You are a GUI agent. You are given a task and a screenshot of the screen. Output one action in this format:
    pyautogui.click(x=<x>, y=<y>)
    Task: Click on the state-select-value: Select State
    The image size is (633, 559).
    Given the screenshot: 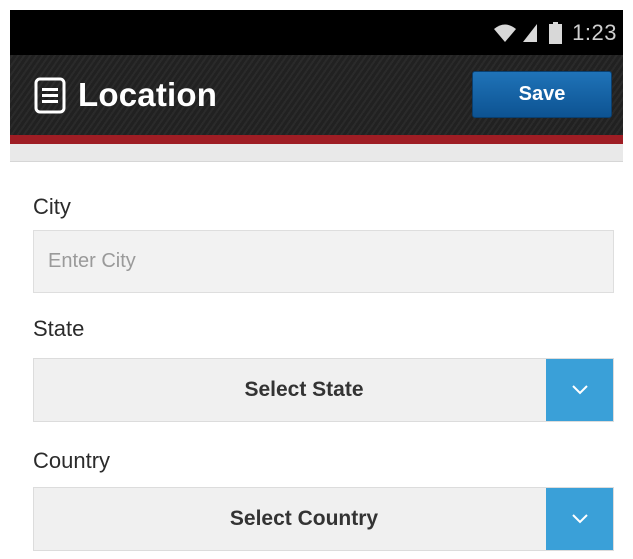 What is the action you would take?
    pyautogui.click(x=304, y=389)
    